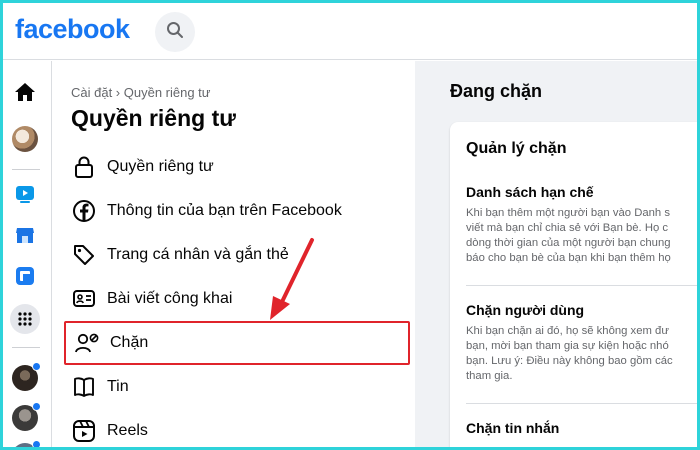 The width and height of the screenshot is (700, 450). Describe the element at coordinates (567, 331) in the screenshot. I see `section-text: Khi bạn chặn ai đó, họ sẽ không xem đư` at that location.